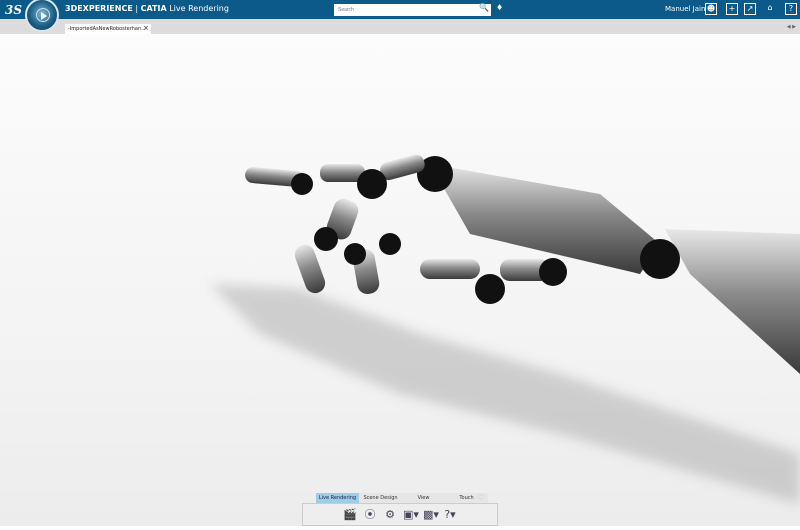 The width and height of the screenshot is (800, 530). I want to click on search-icon: 🔍, so click(484, 7).